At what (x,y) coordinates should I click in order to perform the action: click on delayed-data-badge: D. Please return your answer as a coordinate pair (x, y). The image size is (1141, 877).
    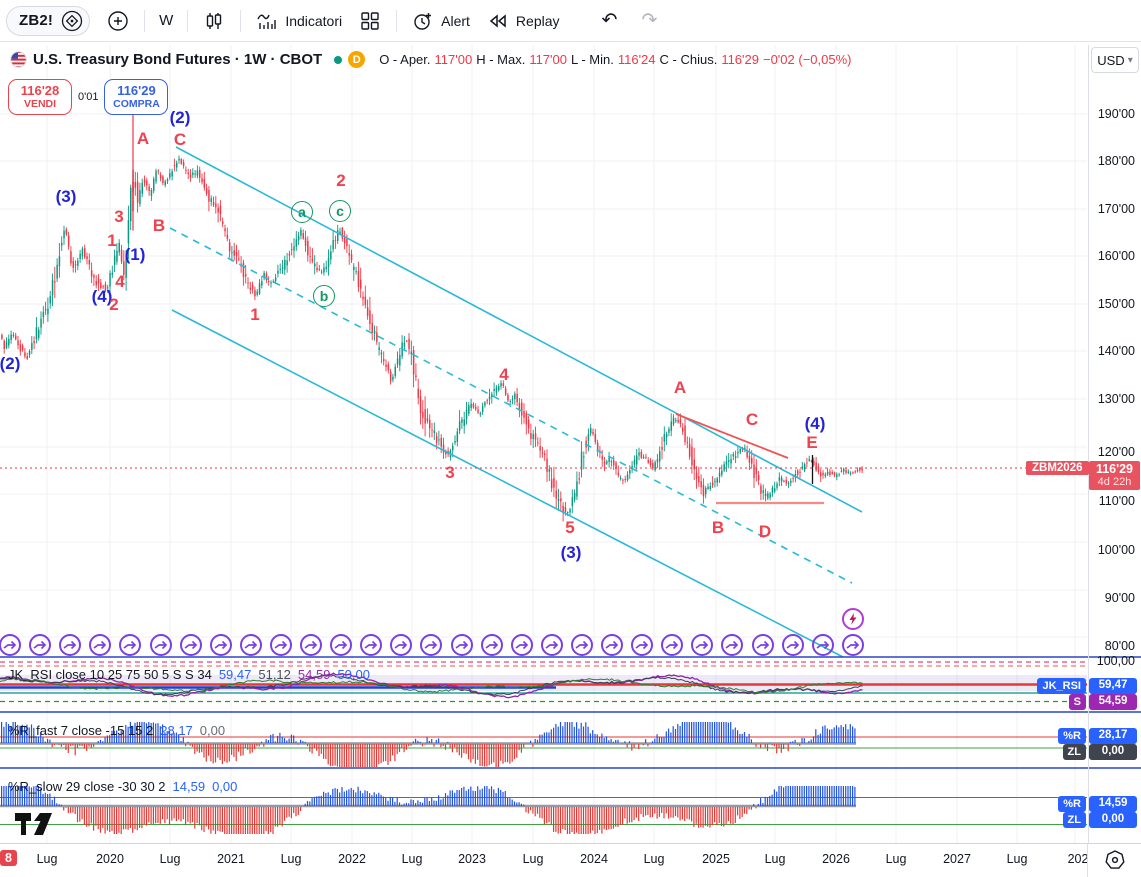
    Looking at the image, I should click on (357, 59).